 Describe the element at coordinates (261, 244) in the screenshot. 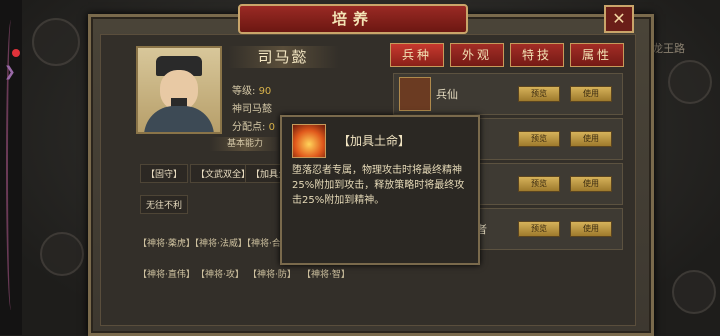

I see `ability-tag: 【神将·合` at that location.